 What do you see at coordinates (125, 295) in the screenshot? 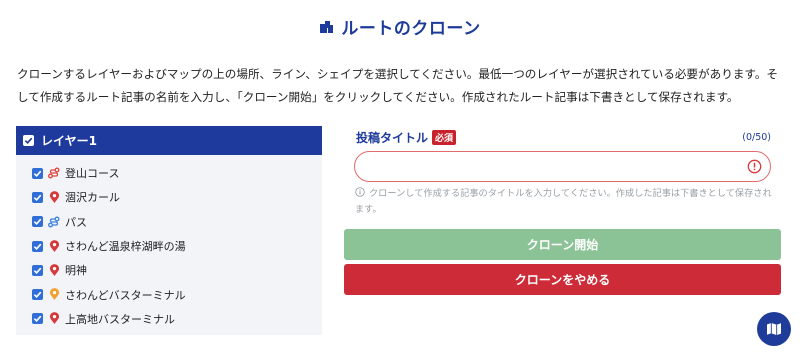
I see `item-label: さわんどバスターミナル` at bounding box center [125, 295].